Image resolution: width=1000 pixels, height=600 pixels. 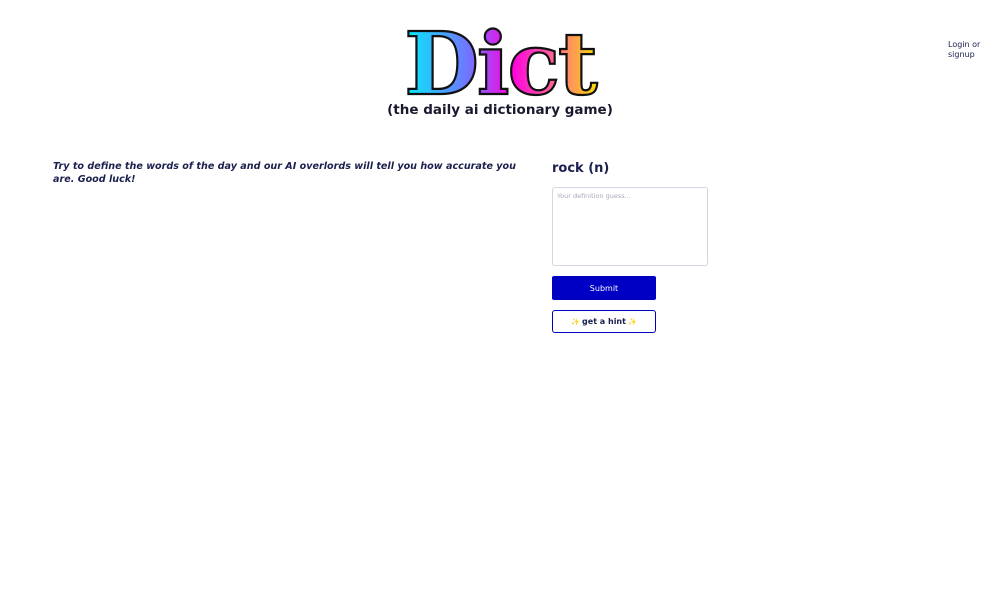 I want to click on logo: Dict (the daily ai dictionary game), so click(x=500, y=72).